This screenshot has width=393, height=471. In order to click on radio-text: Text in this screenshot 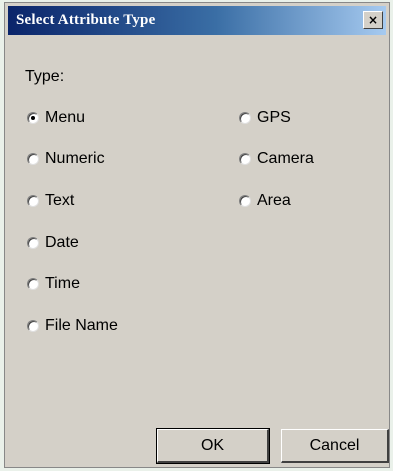, I will do `click(50, 201)`.